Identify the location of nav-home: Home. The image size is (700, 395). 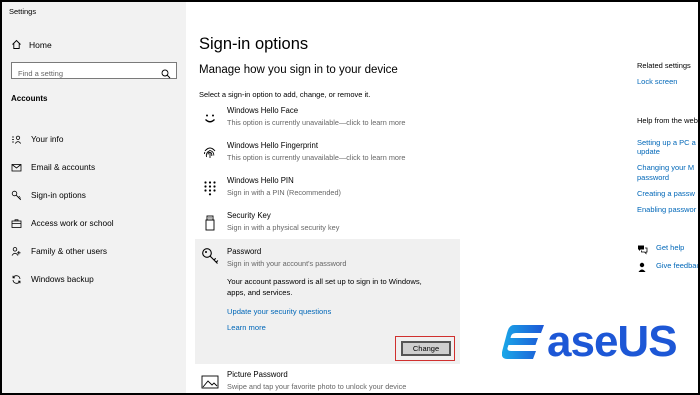
(31, 45).